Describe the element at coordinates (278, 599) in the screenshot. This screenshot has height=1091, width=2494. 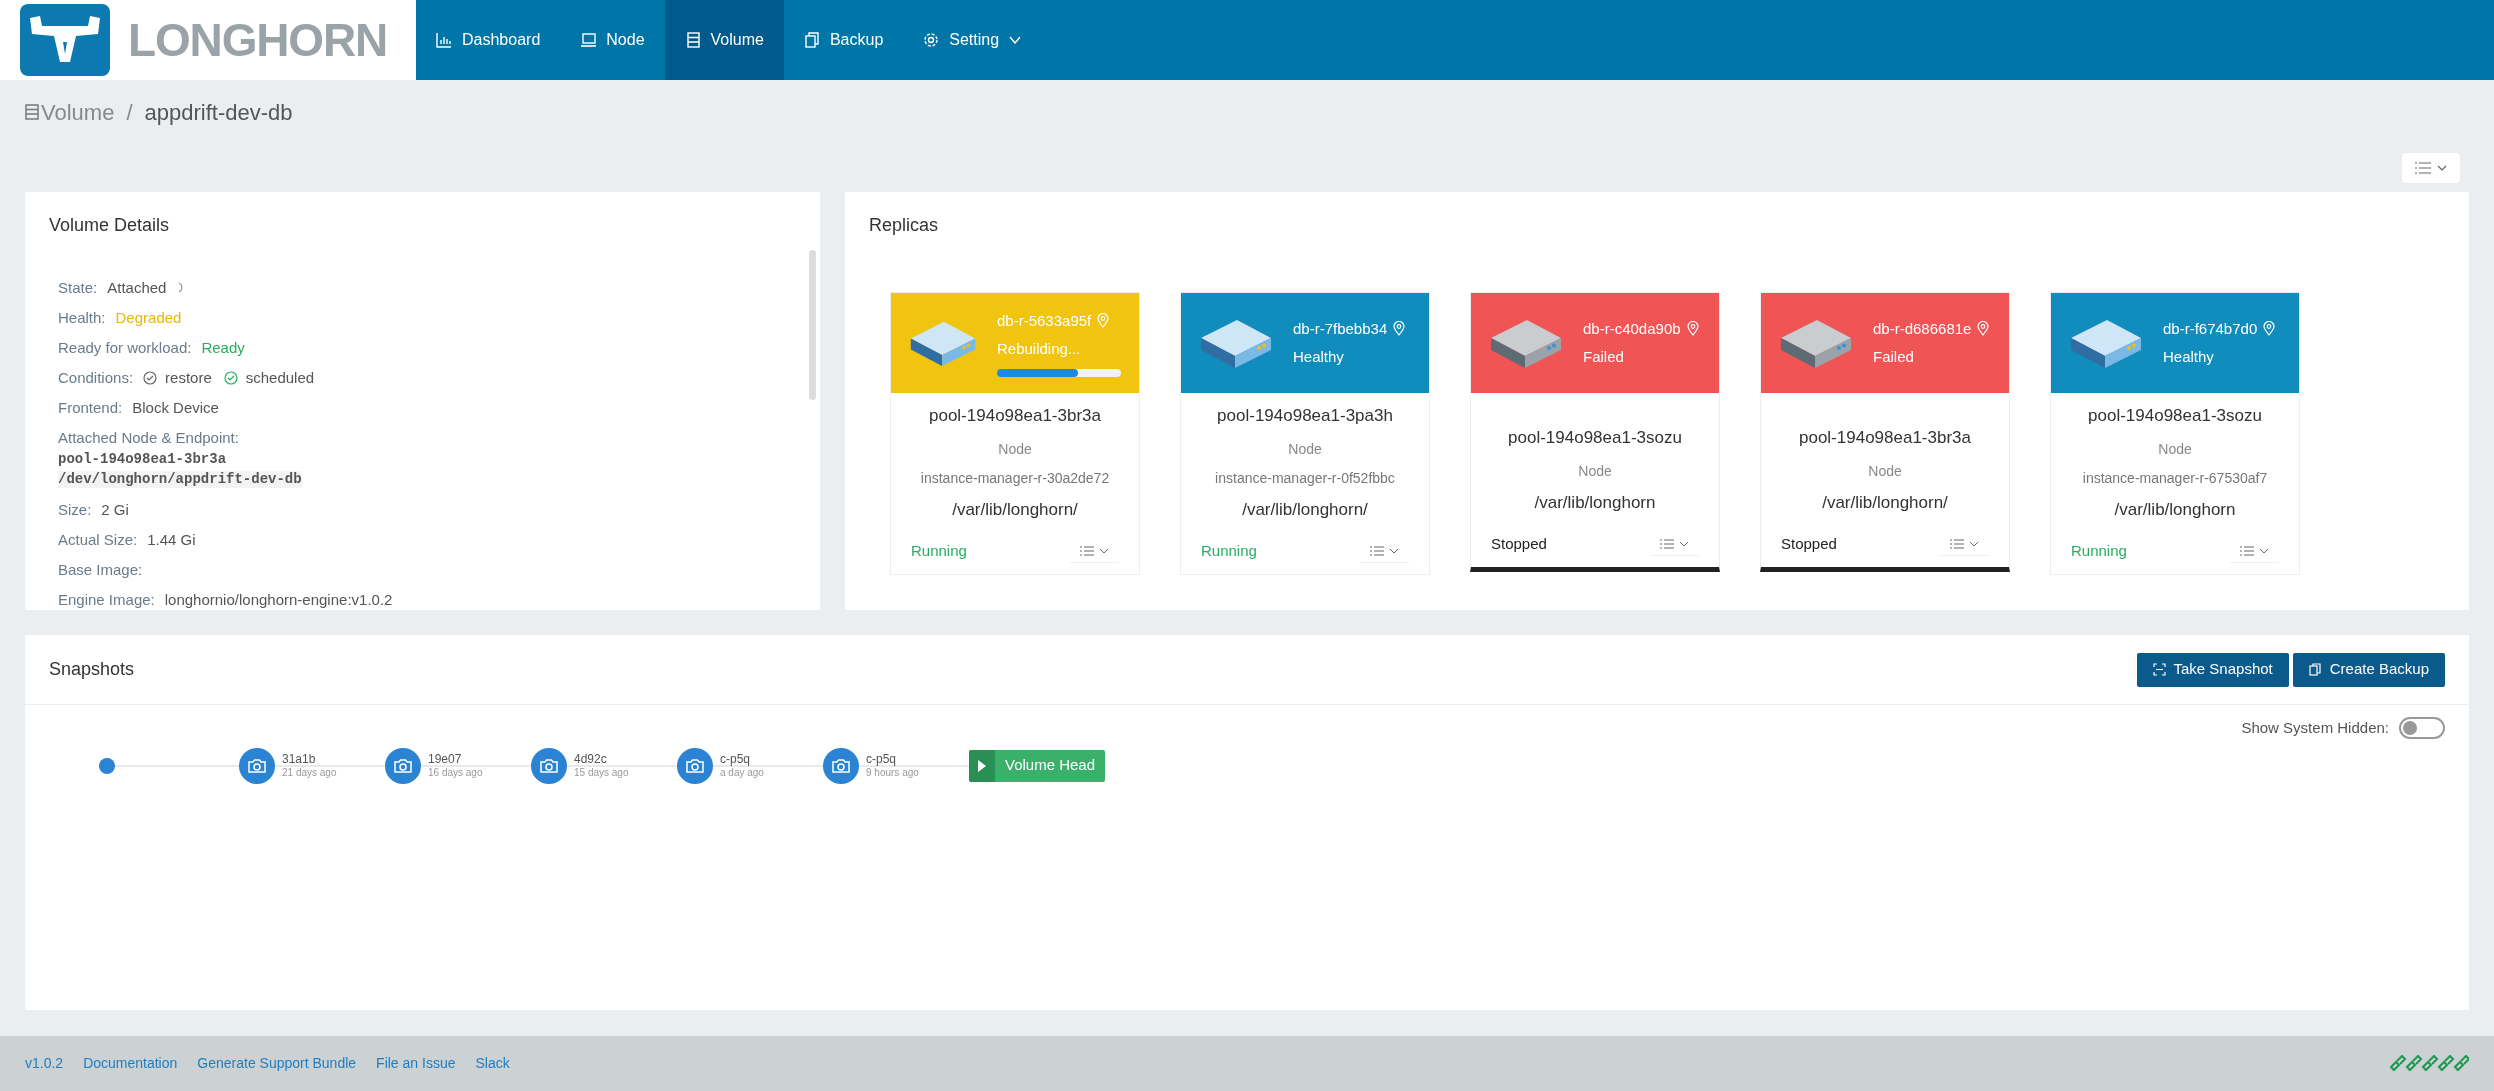
I see `field-value: longhornio/longhorn-engine:v1.0.2` at that location.